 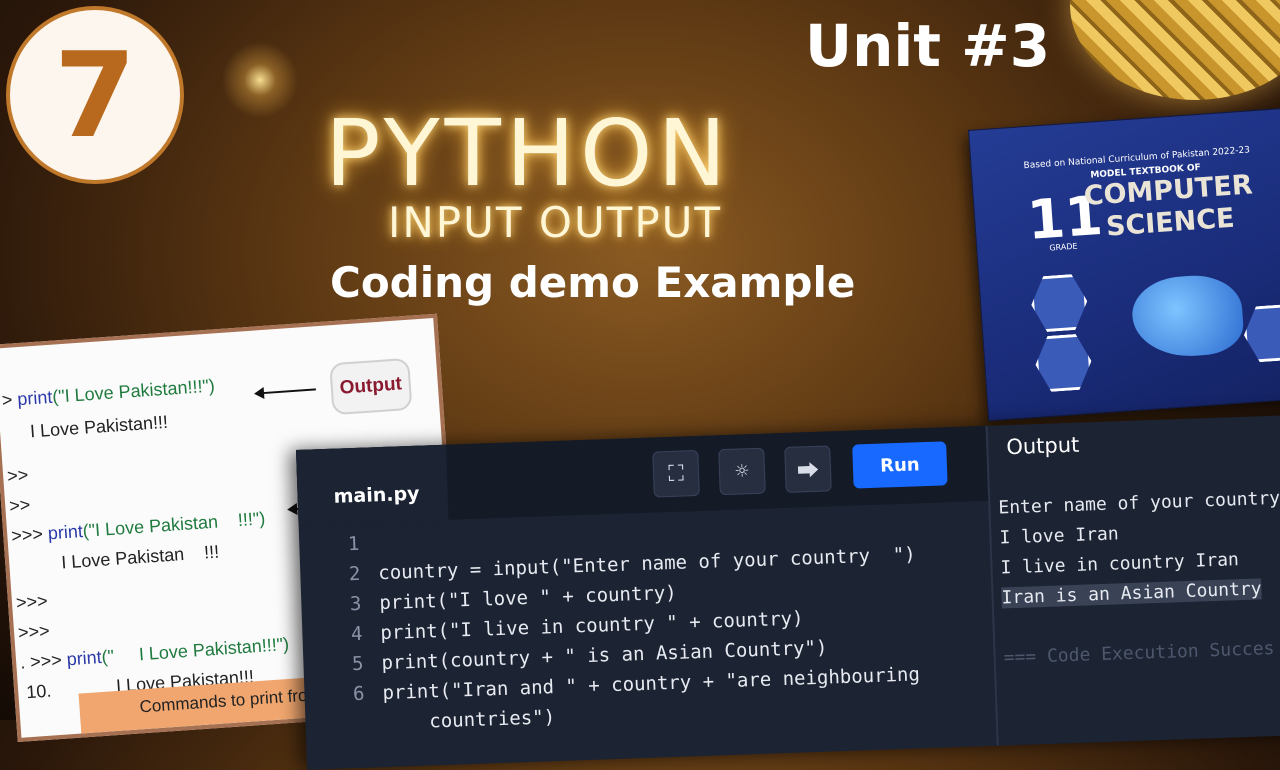 I want to click on board-line: I Love Pakistan !!!, so click(x=140, y=557).